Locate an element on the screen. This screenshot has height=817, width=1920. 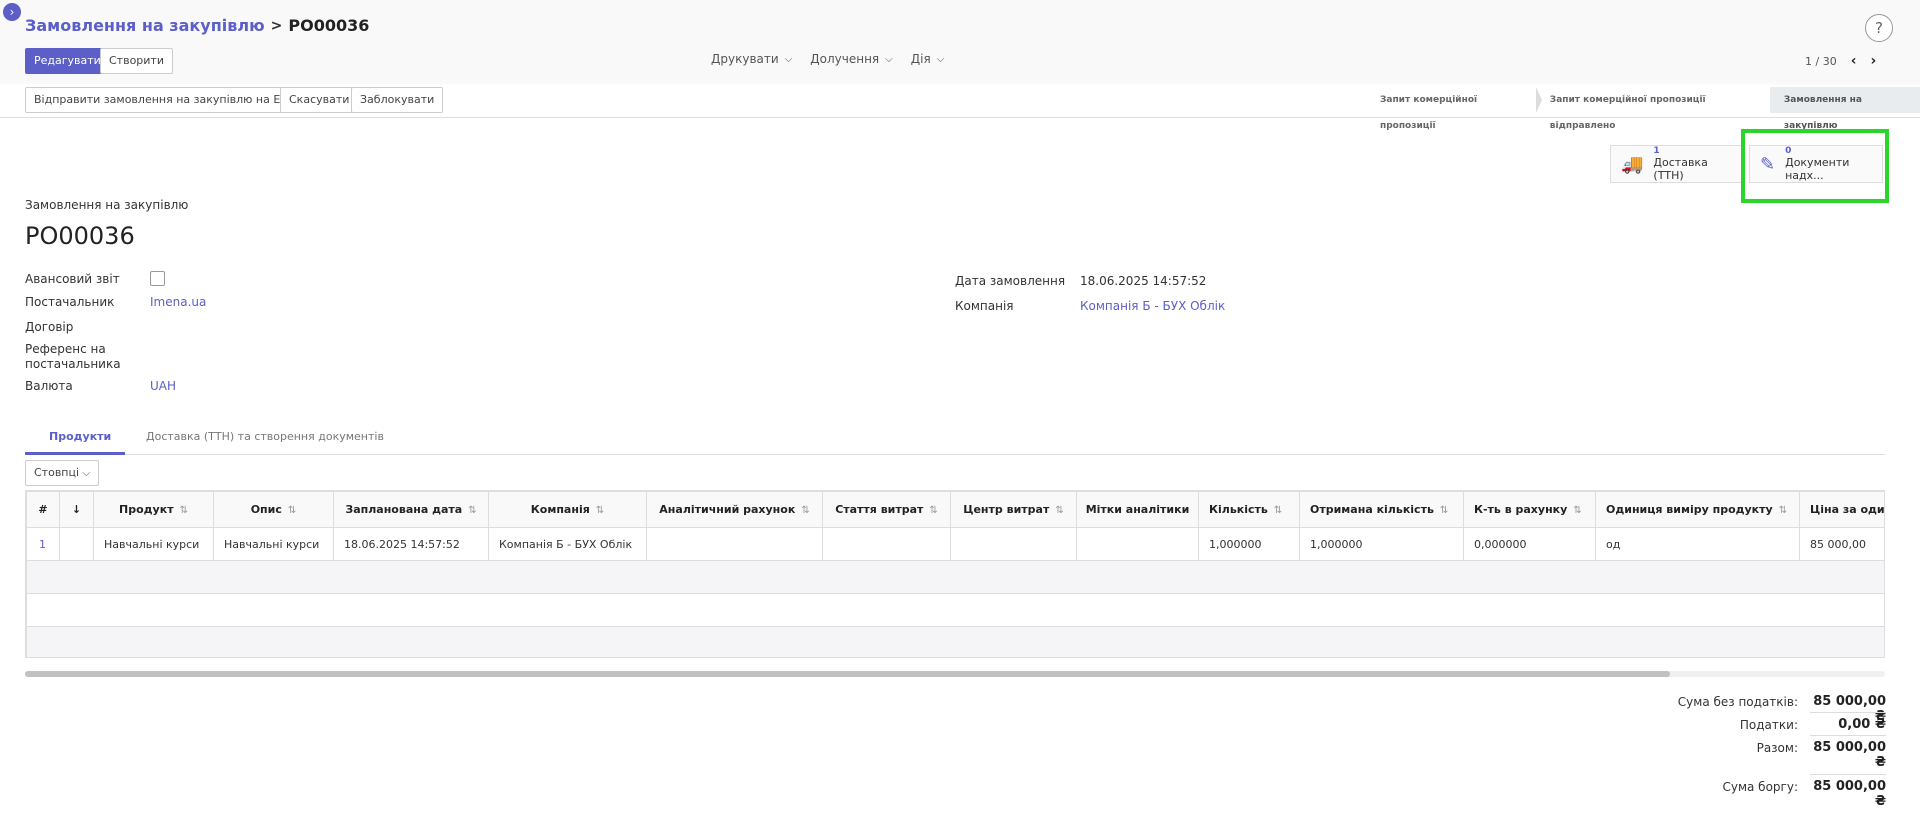
cell-planned-date: 18.06.2025 14:57:52 is located at coordinates (411, 544).